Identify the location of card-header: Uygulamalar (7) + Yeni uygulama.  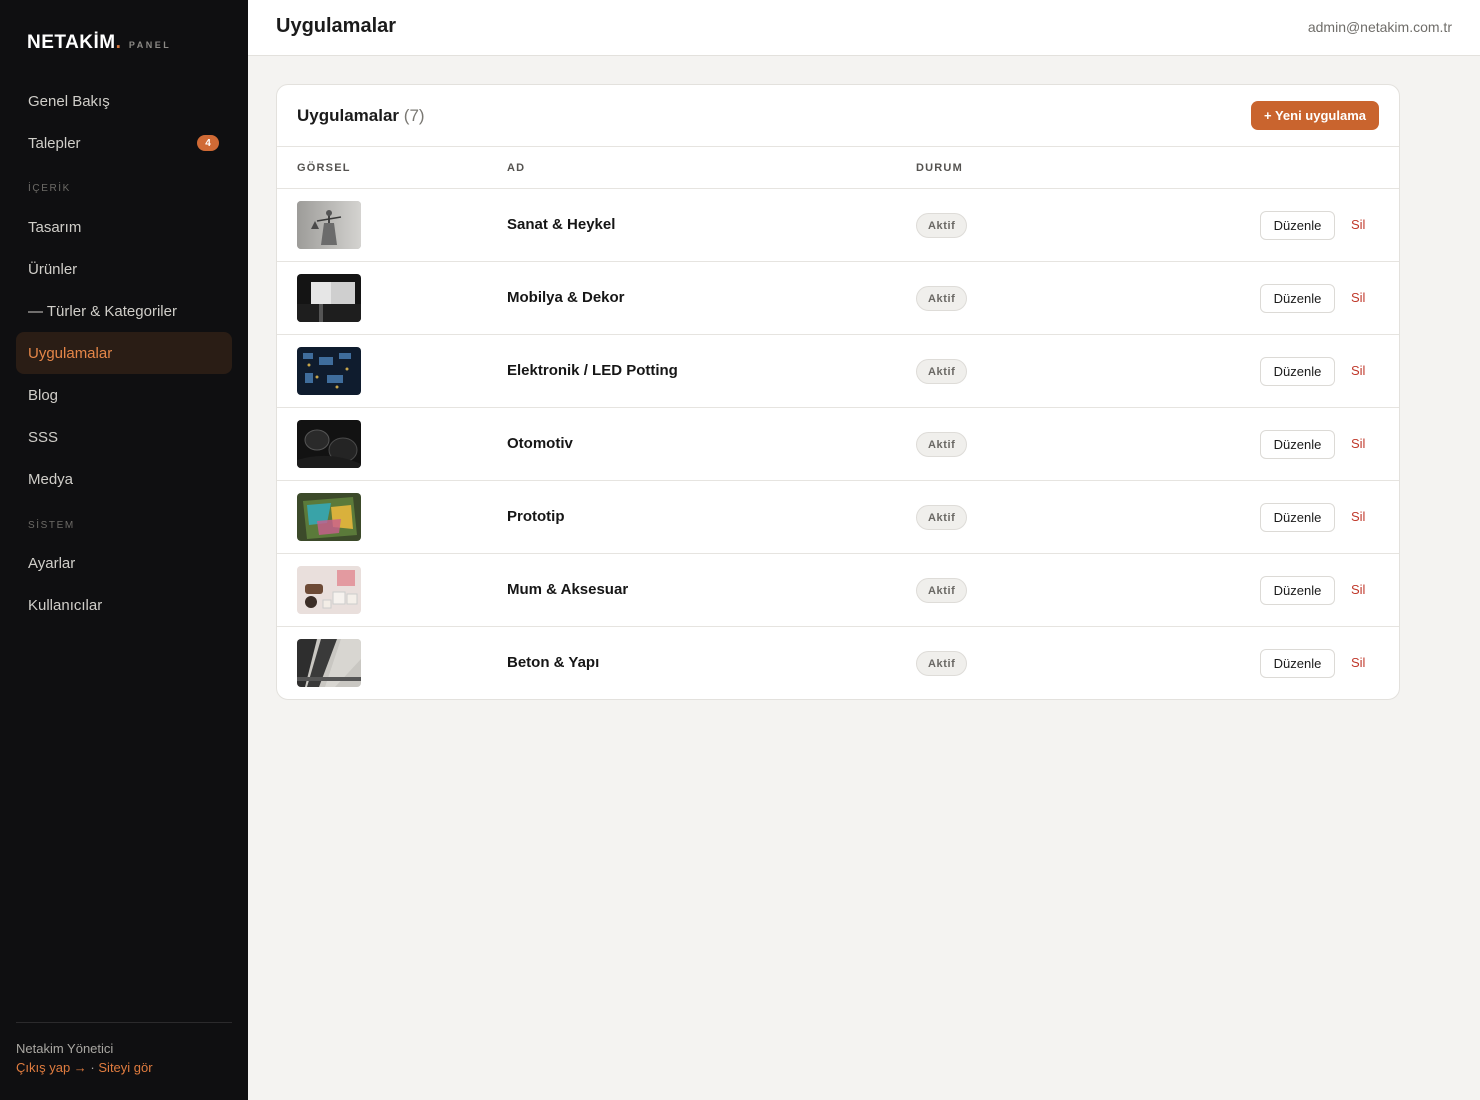
(838, 116).